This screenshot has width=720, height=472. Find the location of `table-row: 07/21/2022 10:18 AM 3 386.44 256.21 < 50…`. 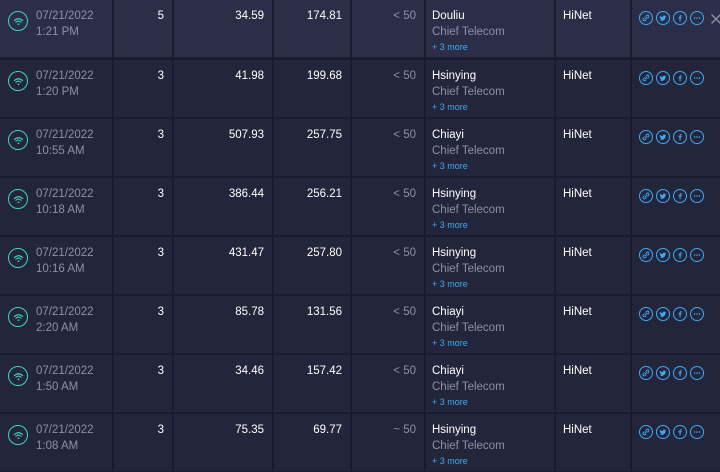

table-row: 07/21/2022 10:18 AM 3 386.44 256.21 < 50… is located at coordinates (360, 206).